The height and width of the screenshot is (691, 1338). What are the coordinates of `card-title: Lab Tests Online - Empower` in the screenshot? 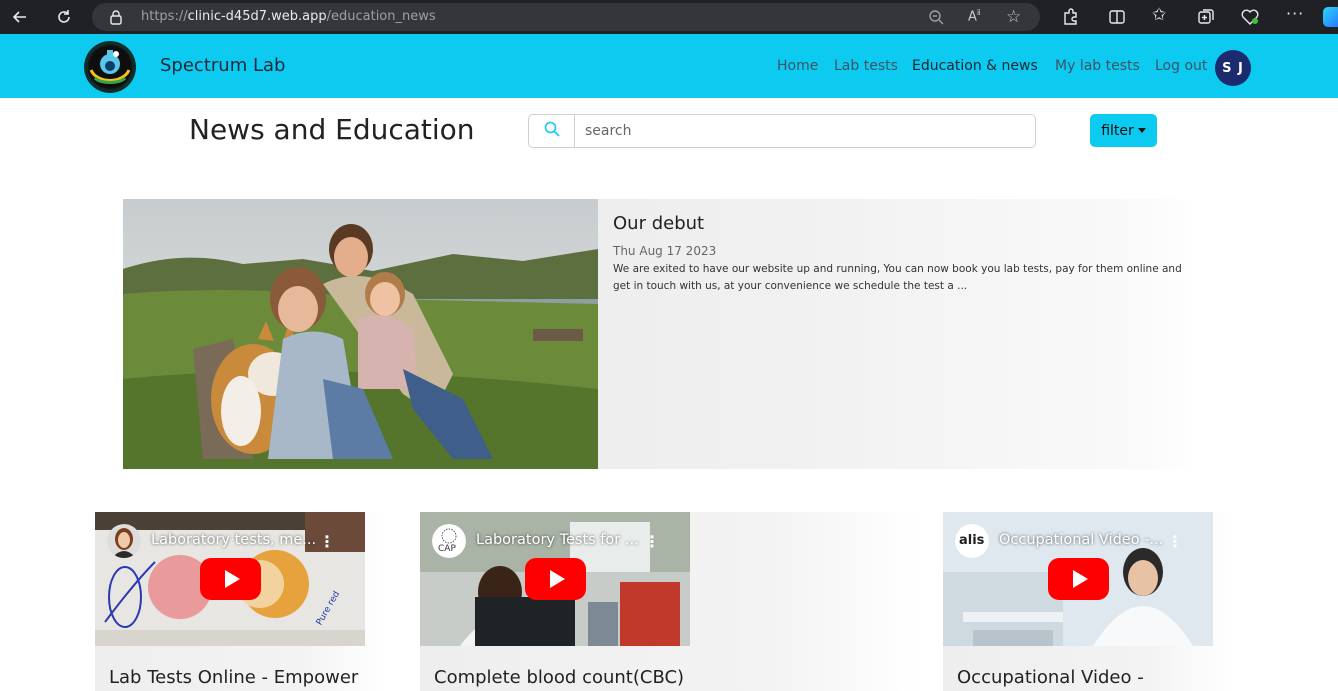 It's located at (233, 677).